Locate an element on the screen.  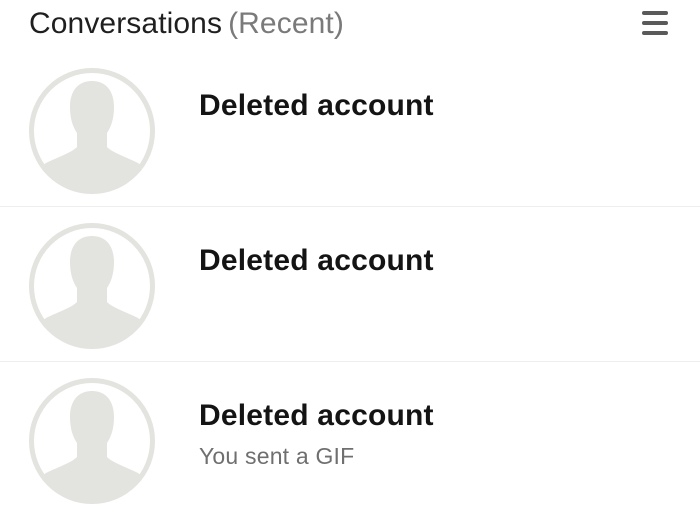
page-title: Conversations (Recent) is located at coordinates (186, 24).